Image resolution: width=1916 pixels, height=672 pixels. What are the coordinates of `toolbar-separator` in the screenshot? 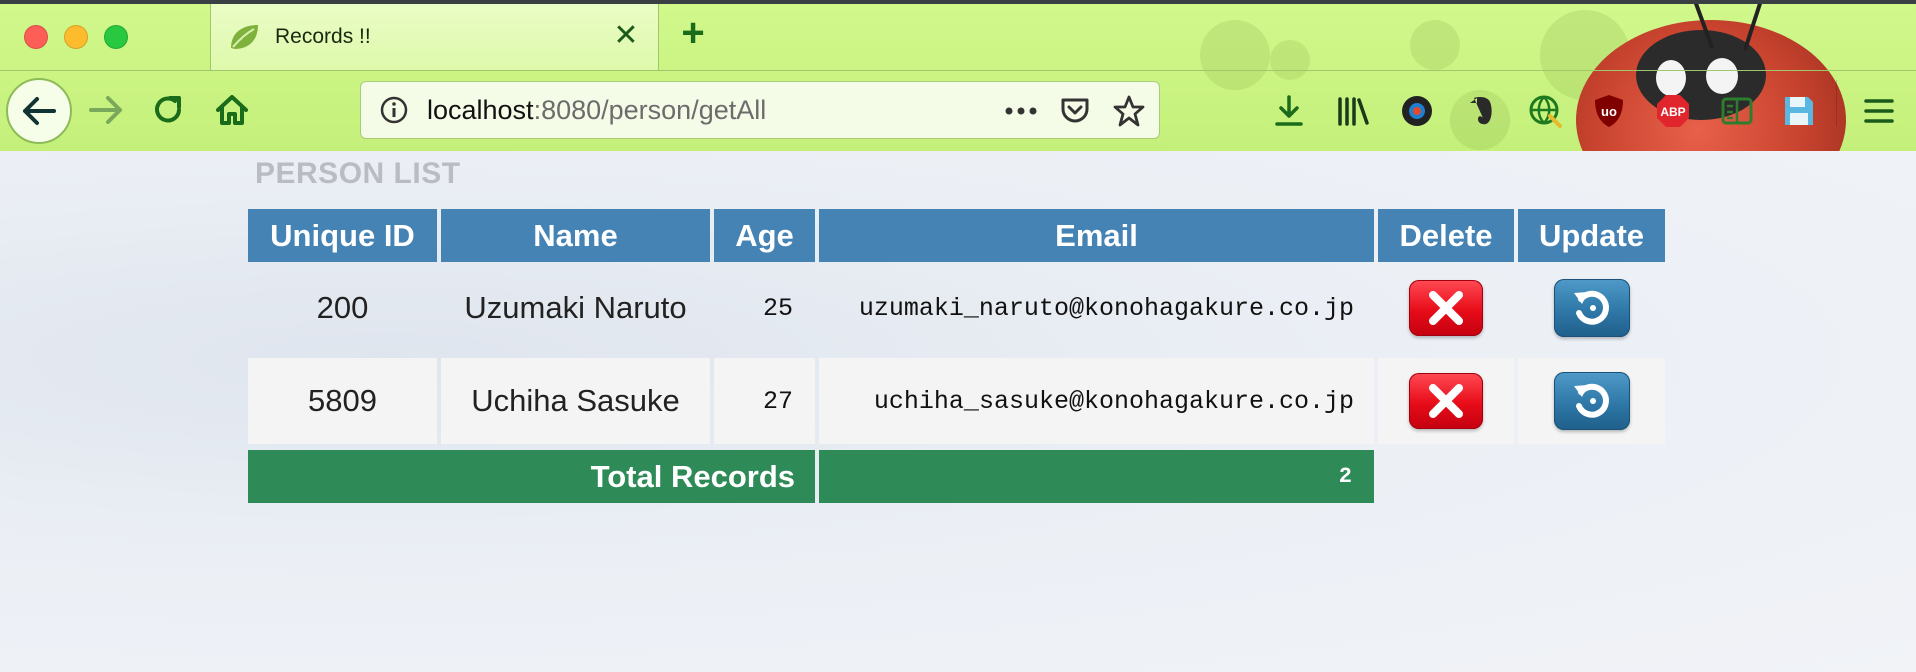 It's located at (1836, 103).